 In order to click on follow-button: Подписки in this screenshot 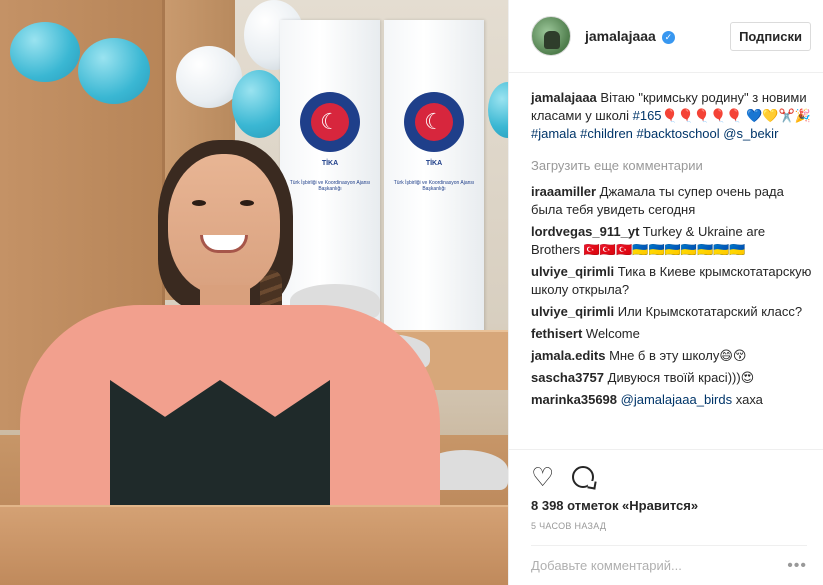, I will do `click(770, 36)`.